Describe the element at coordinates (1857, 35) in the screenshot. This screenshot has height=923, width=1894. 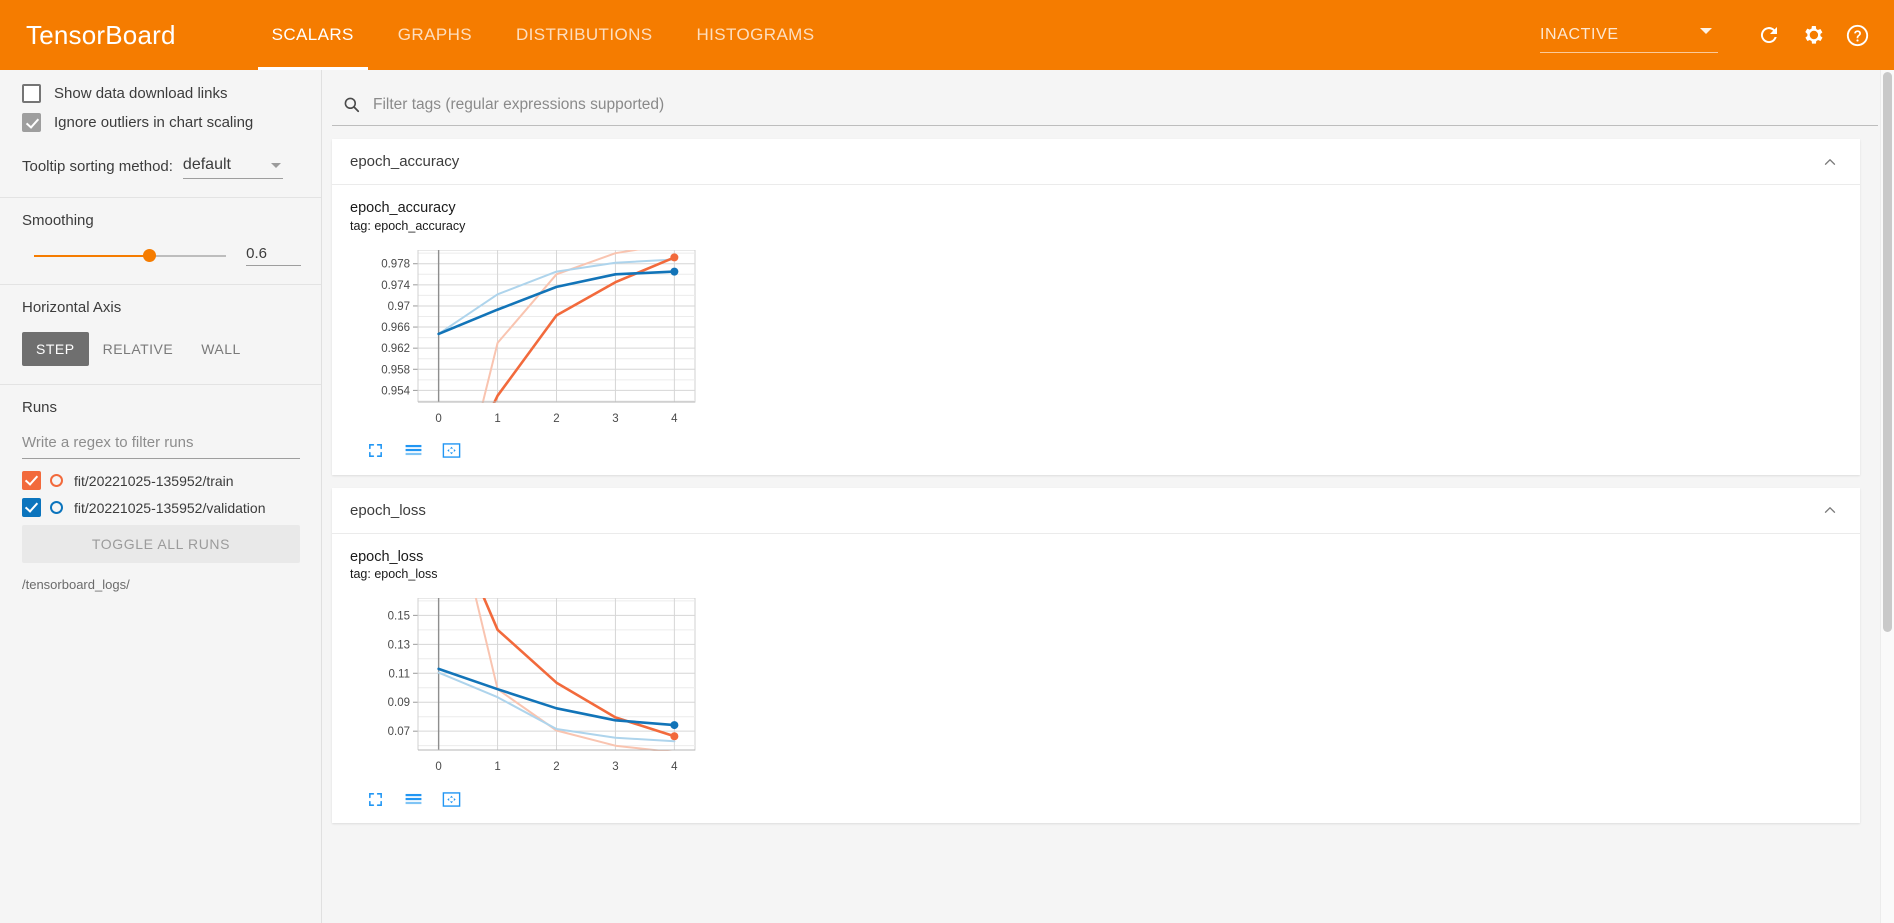
I see `help-icon` at that location.